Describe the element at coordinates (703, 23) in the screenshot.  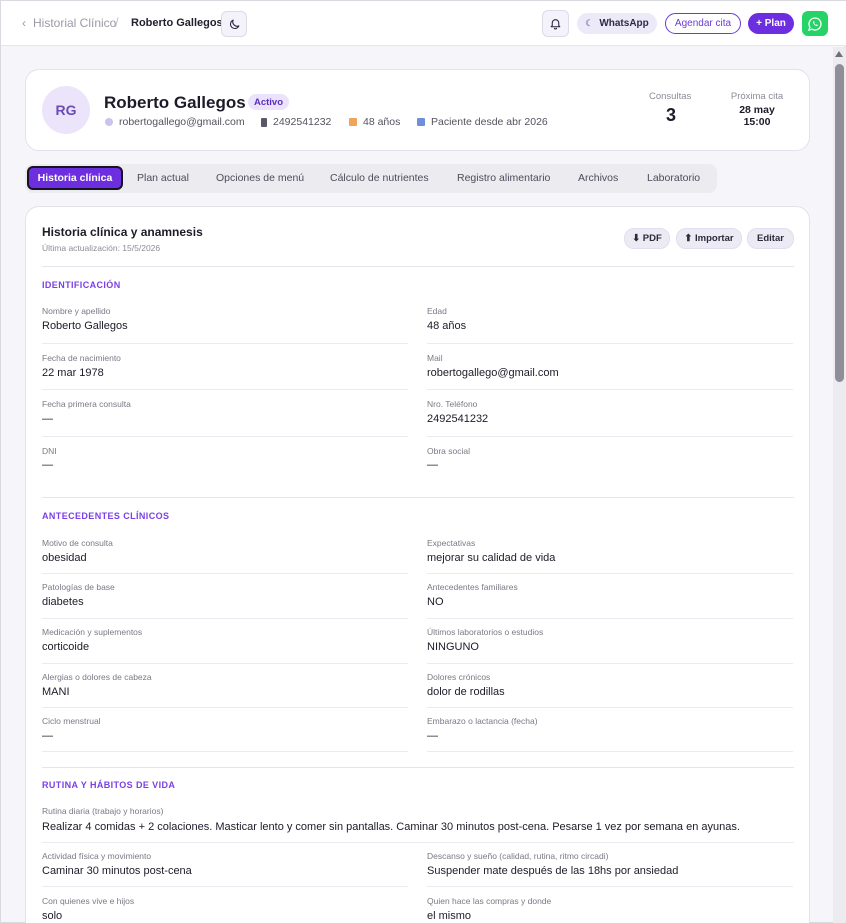
I see `schedule-appointment-button: Agendar cita` at that location.